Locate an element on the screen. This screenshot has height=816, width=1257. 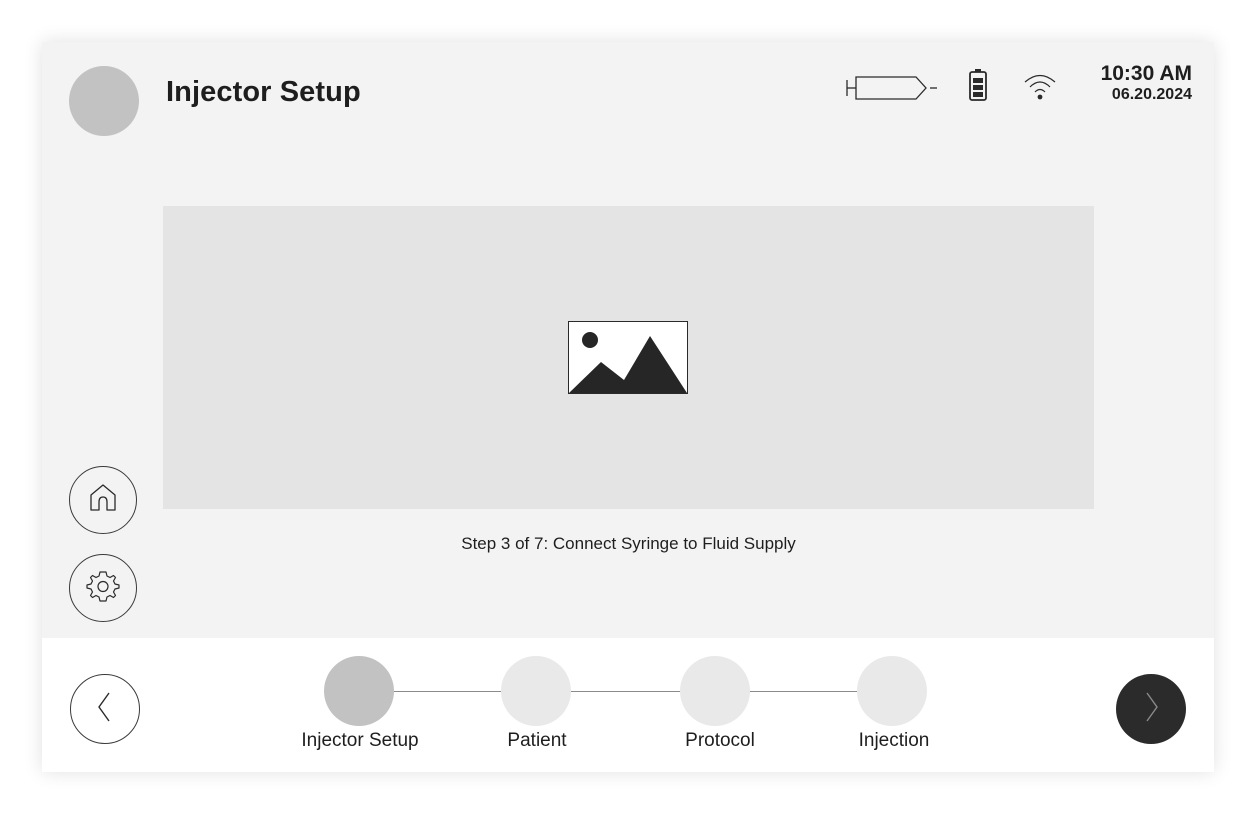
step-dot-injection is located at coordinates (892, 691).